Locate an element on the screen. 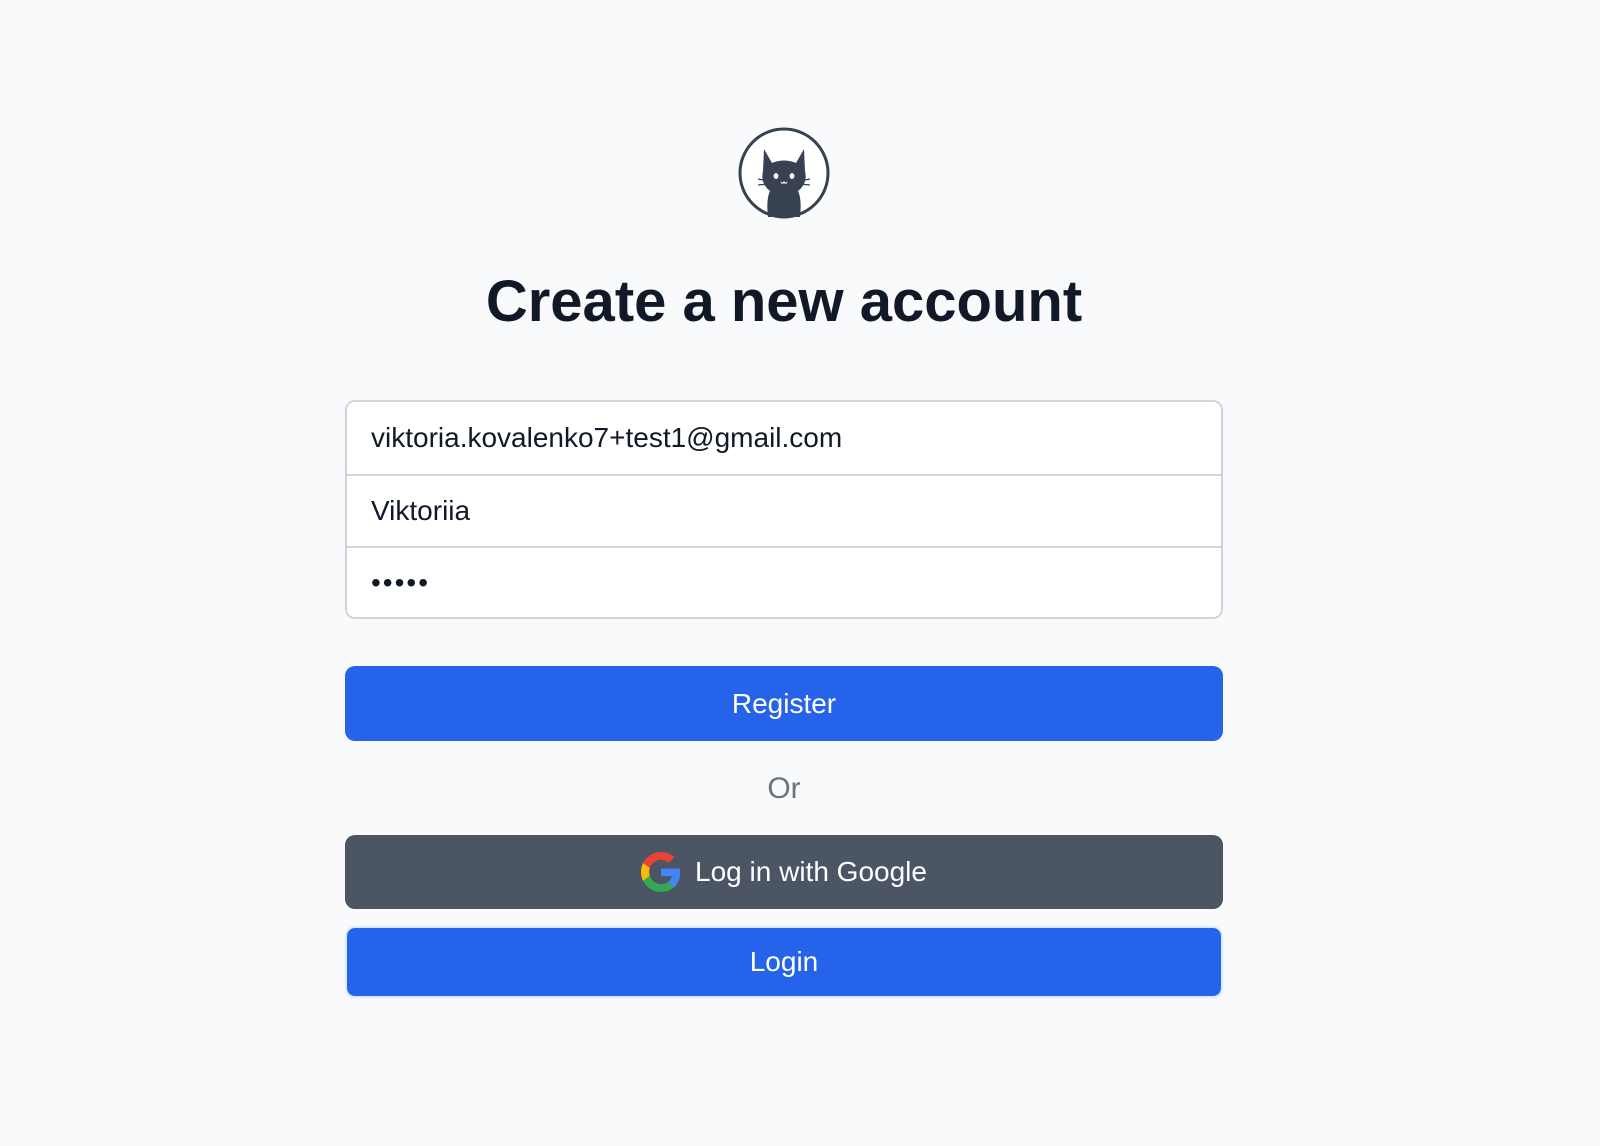 This screenshot has height=1146, width=1600. google-login-button: Log in with Google is located at coordinates (784, 872).